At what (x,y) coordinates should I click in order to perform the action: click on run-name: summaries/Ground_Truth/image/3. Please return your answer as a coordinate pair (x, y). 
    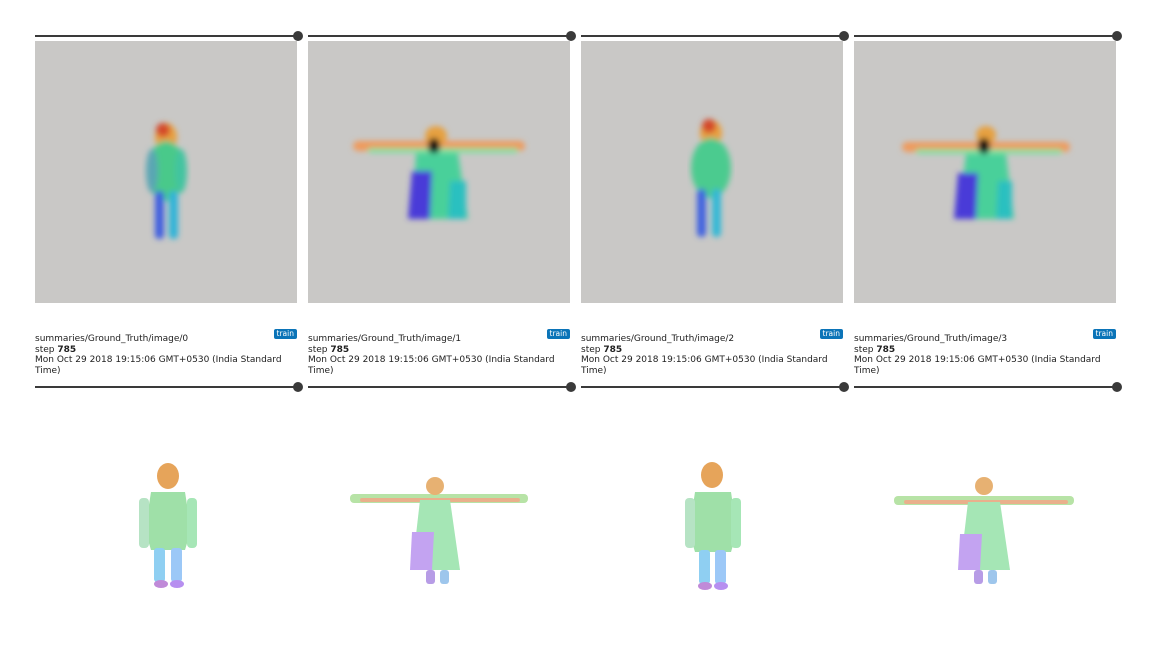
    Looking at the image, I should click on (931, 339).